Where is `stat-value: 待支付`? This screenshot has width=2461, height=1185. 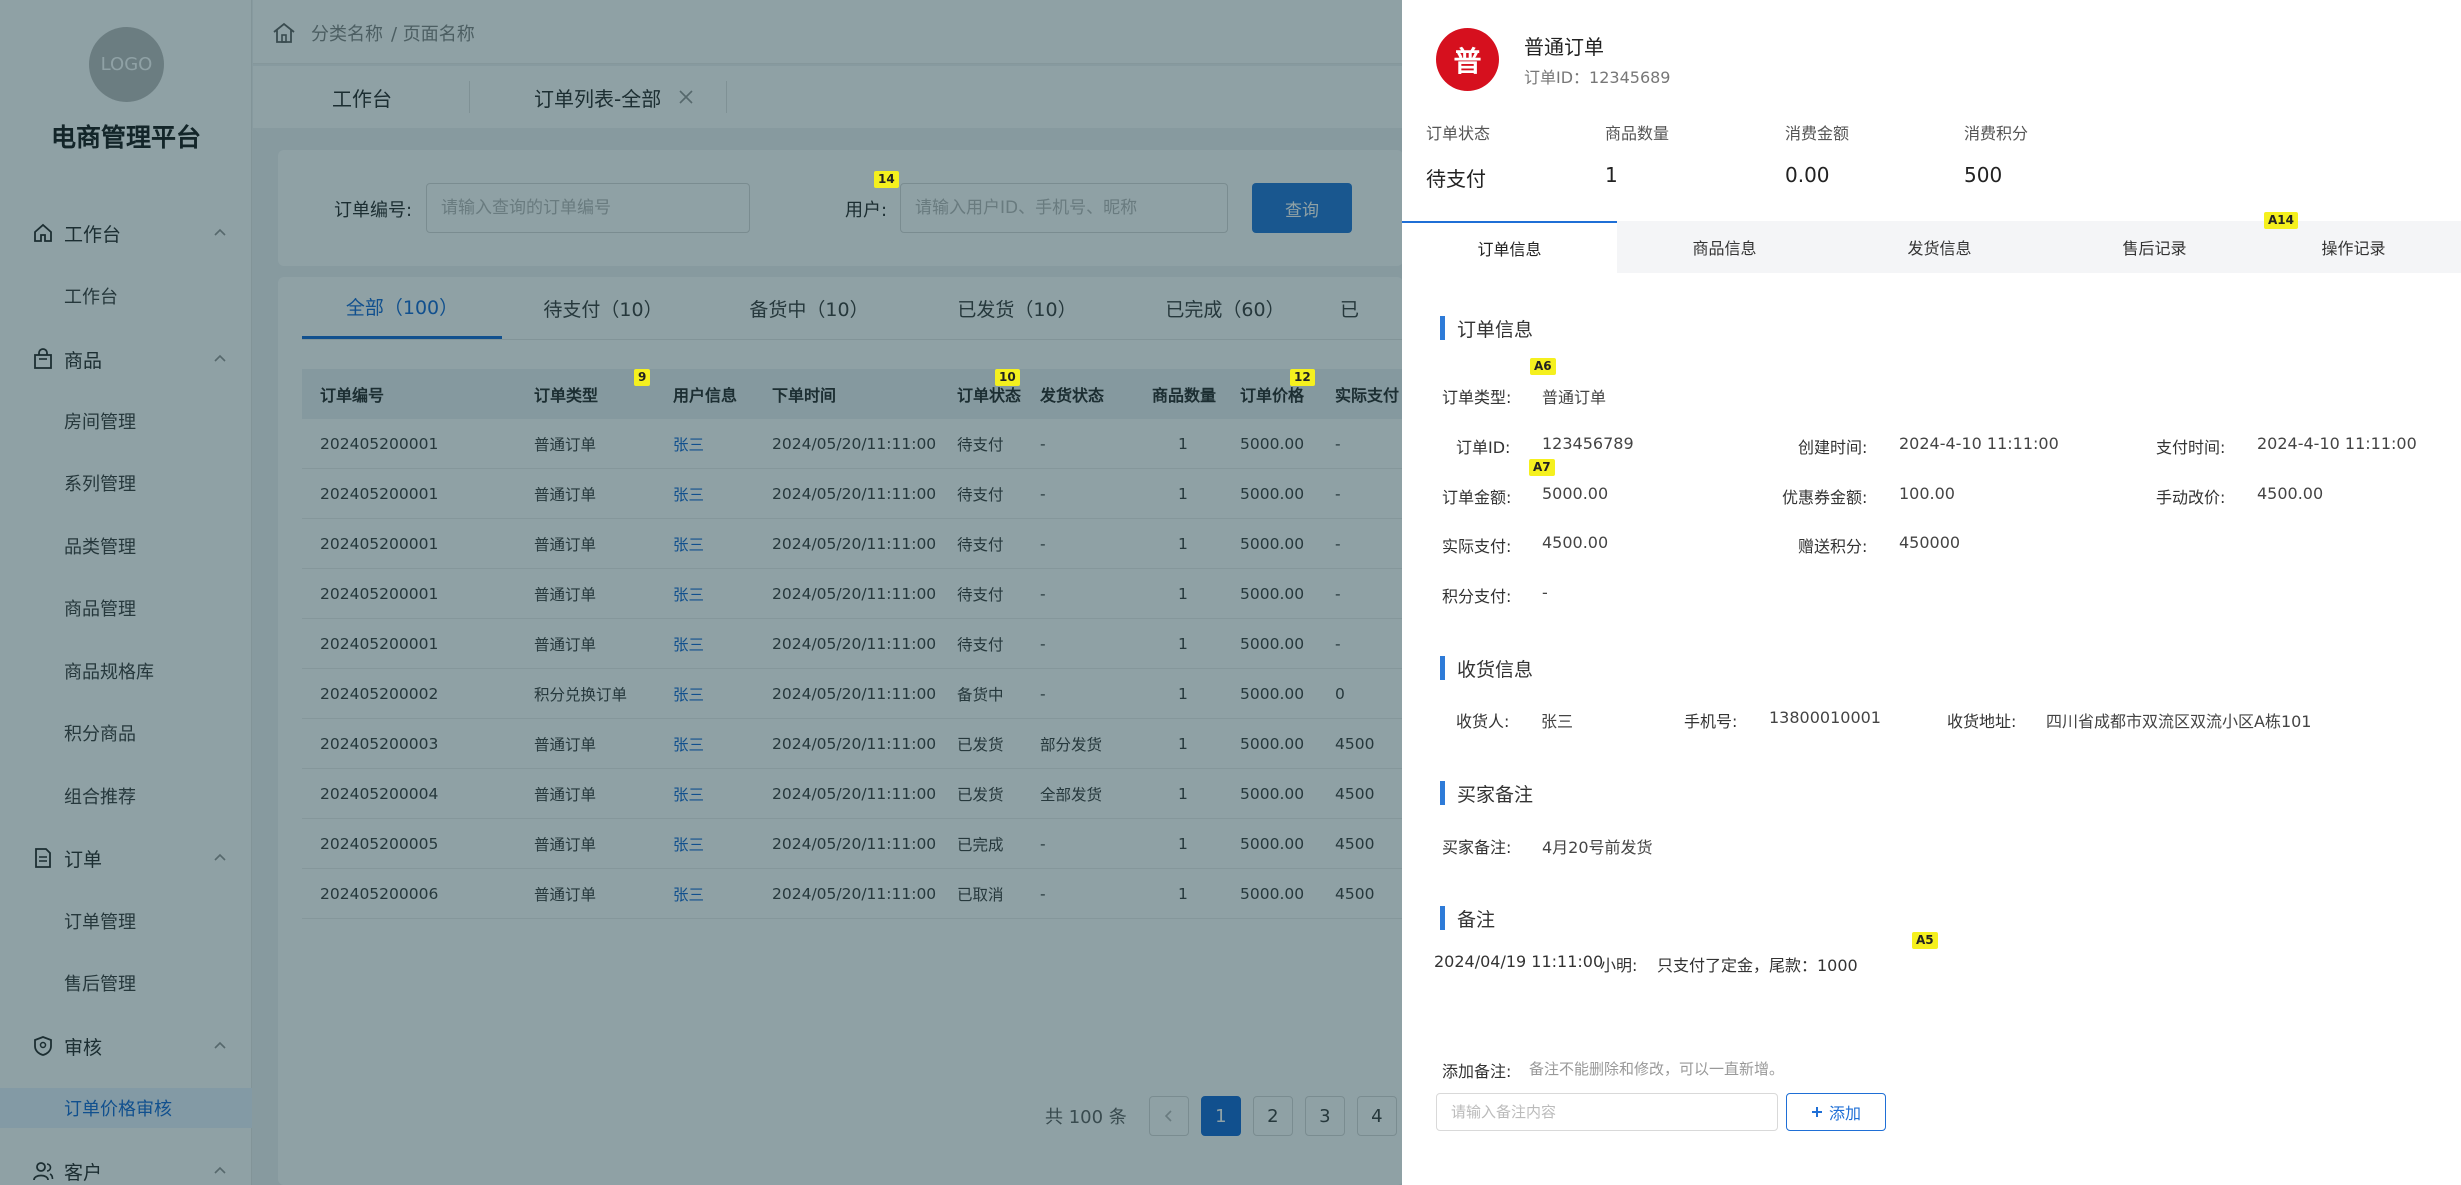
stat-value: 待支付 is located at coordinates (1456, 179).